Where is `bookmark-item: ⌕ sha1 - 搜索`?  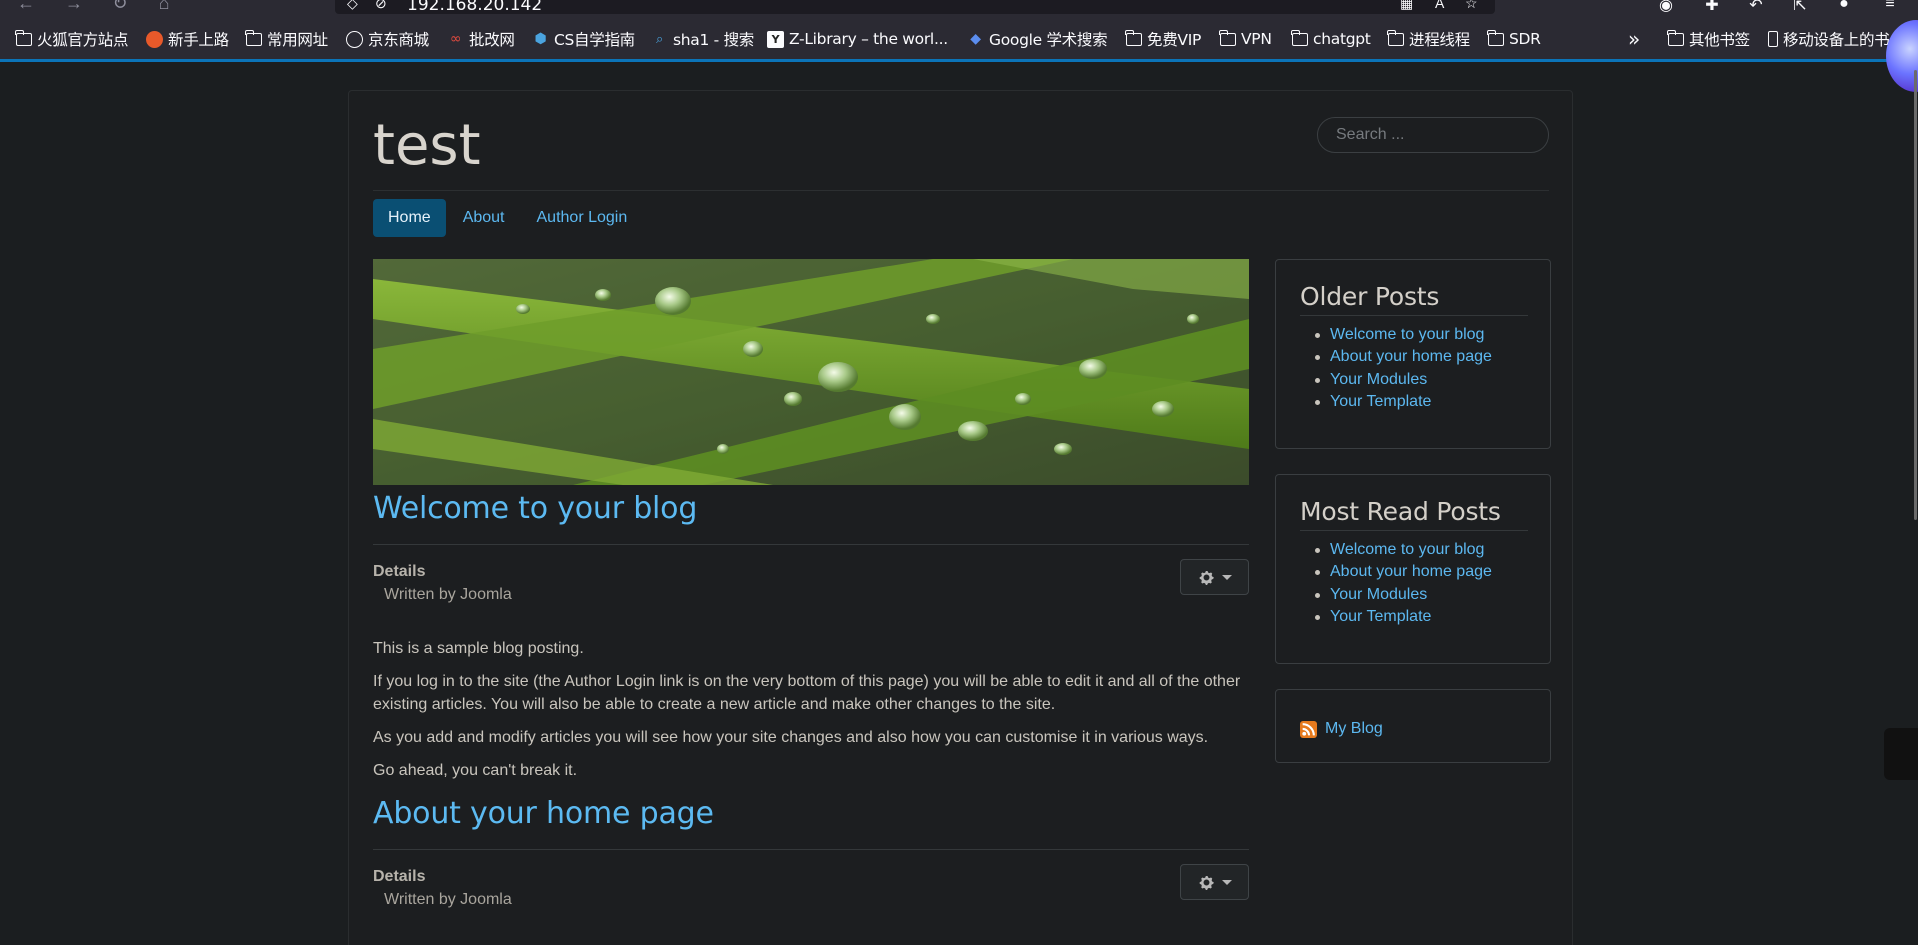 bookmark-item: ⌕ sha1 - 搜索 is located at coordinates (702, 39).